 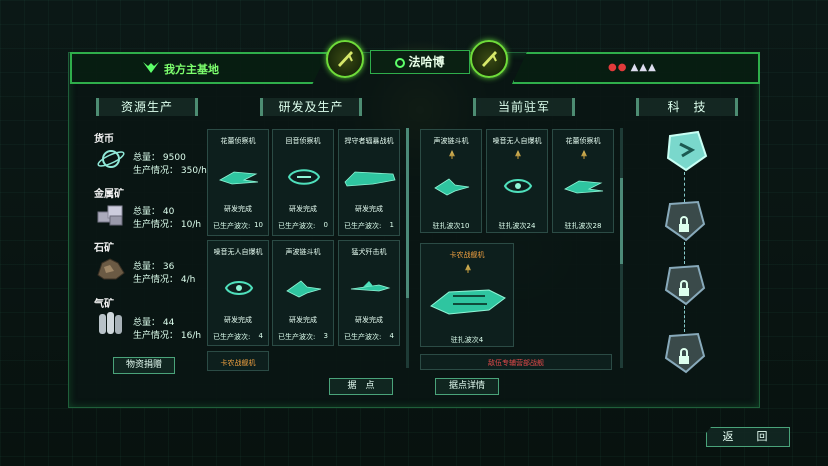 What do you see at coordinates (191, 69) in the screenshot?
I see `home-base-label: 我方主基地` at bounding box center [191, 69].